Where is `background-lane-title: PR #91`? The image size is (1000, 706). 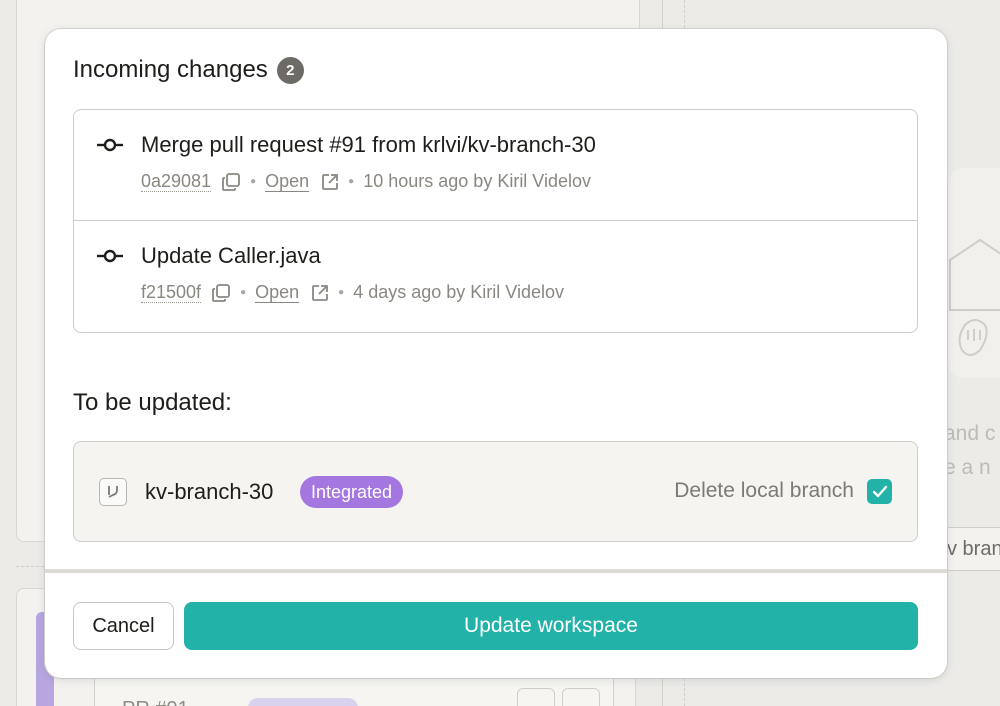
background-lane-title: PR #91 is located at coordinates (155, 702).